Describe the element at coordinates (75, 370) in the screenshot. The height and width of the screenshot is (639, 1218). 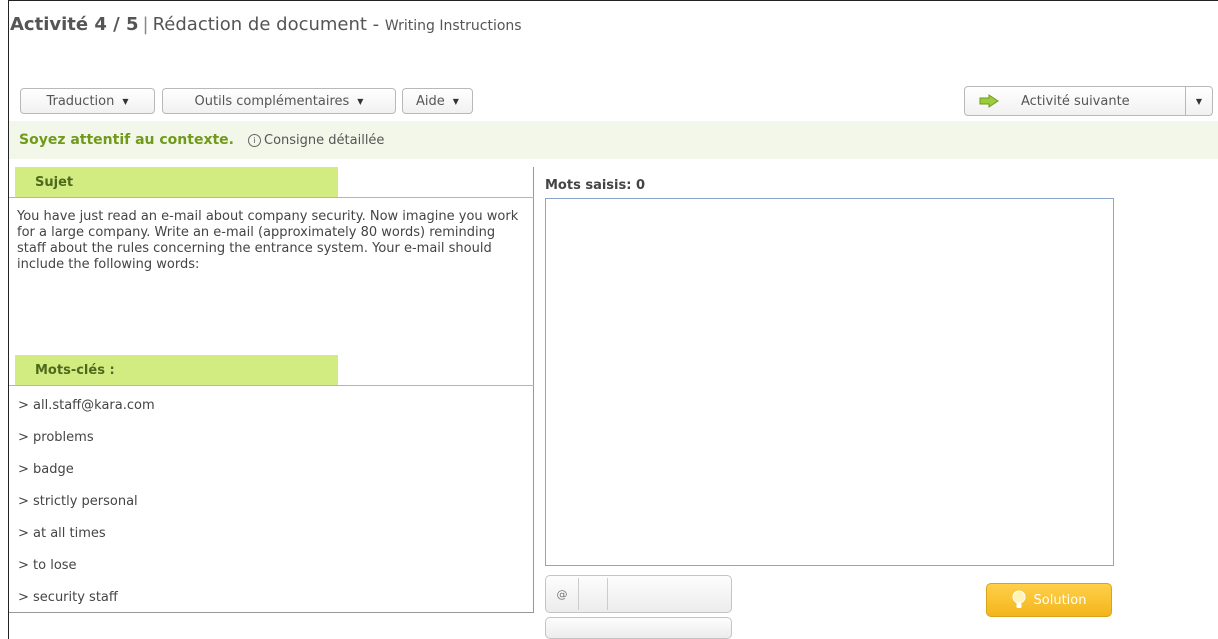
I see `keywords-heading-label: Mots-clés :` at that location.